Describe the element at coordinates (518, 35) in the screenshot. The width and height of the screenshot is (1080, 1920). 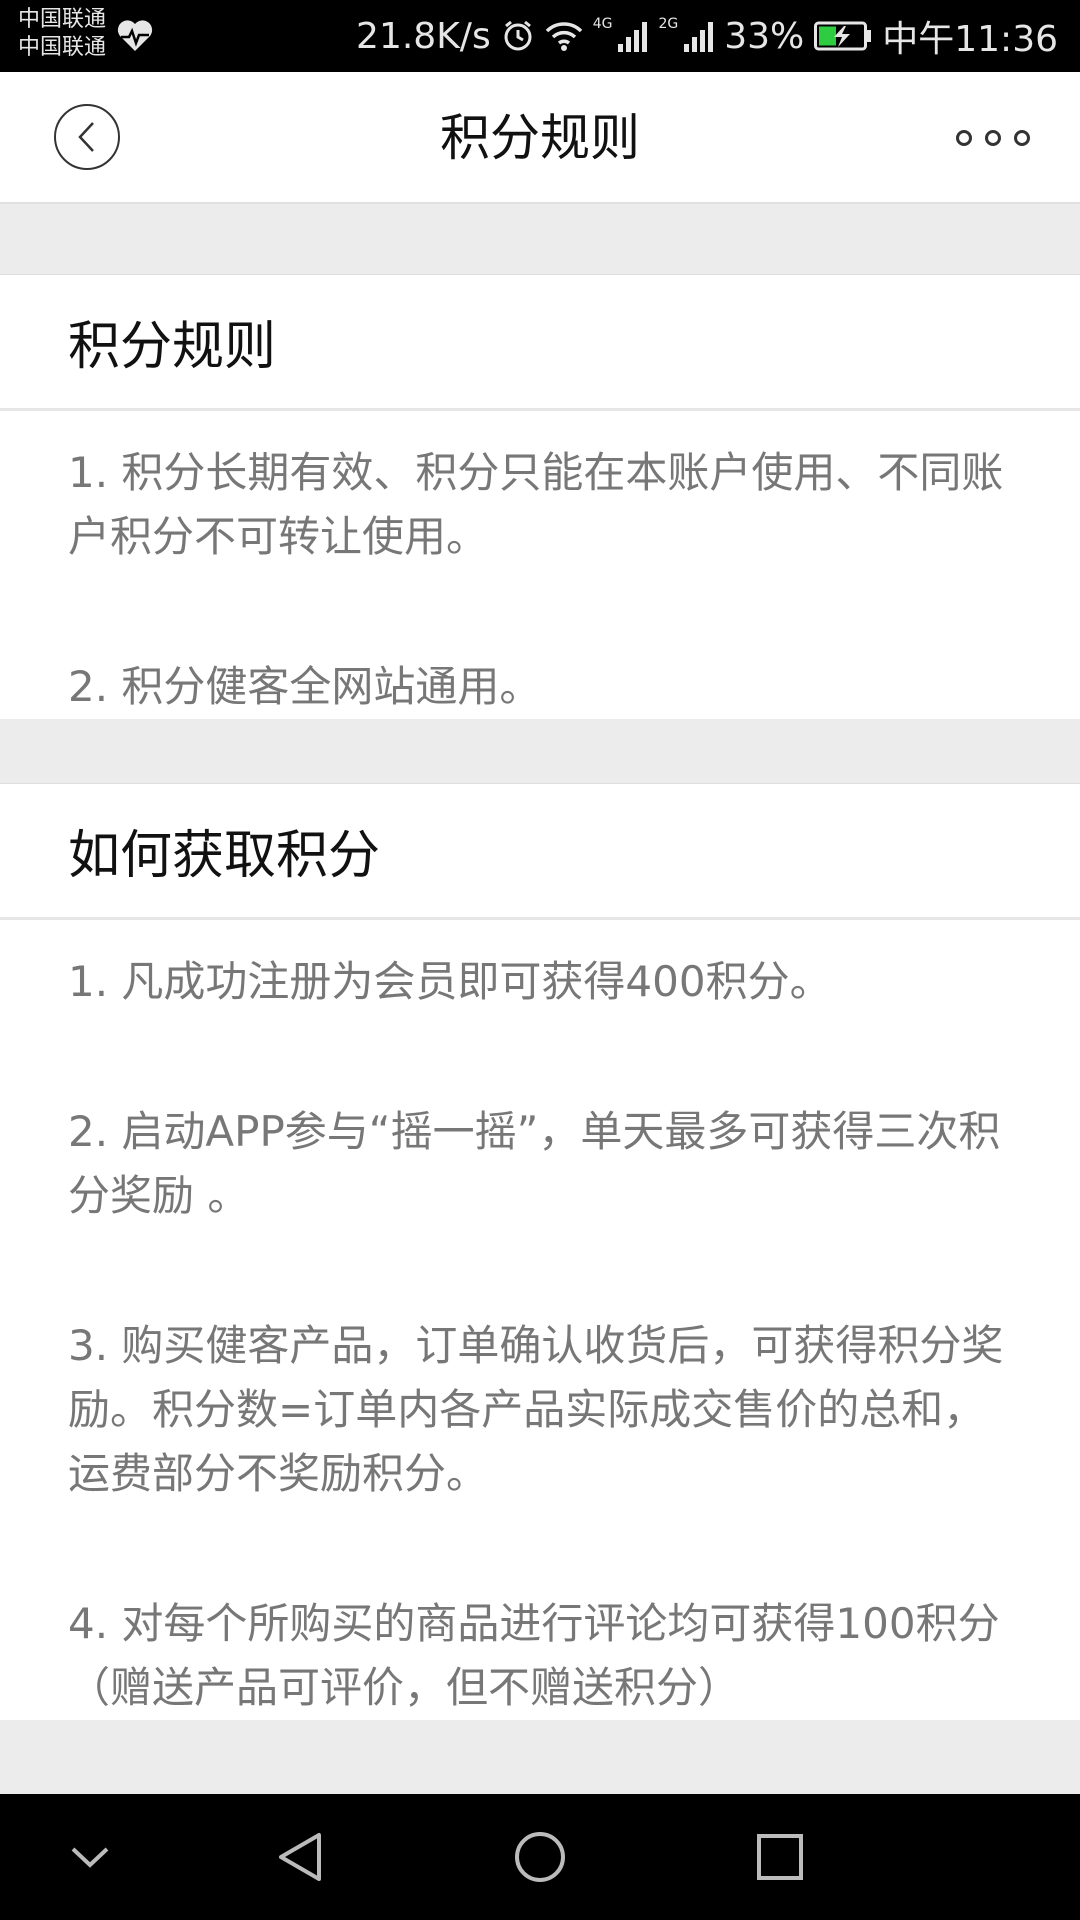
I see `alarm-icon` at that location.